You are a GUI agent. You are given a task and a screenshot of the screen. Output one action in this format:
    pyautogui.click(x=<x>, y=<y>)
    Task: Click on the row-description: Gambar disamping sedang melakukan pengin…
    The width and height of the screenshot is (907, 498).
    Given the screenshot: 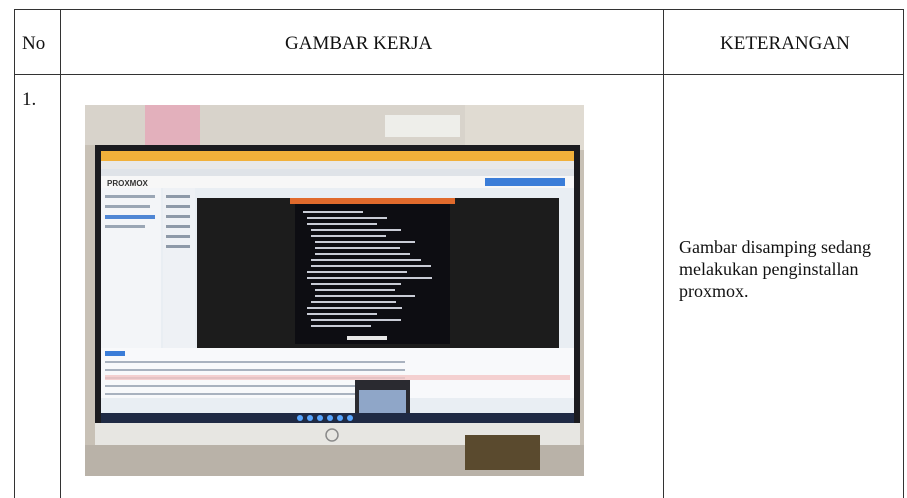 What is the action you would take?
    pyautogui.click(x=775, y=269)
    